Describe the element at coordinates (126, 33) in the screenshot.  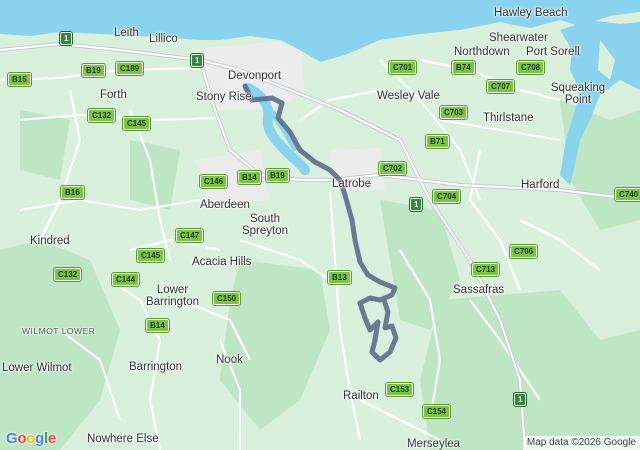
I see `place-leith: Leith` at that location.